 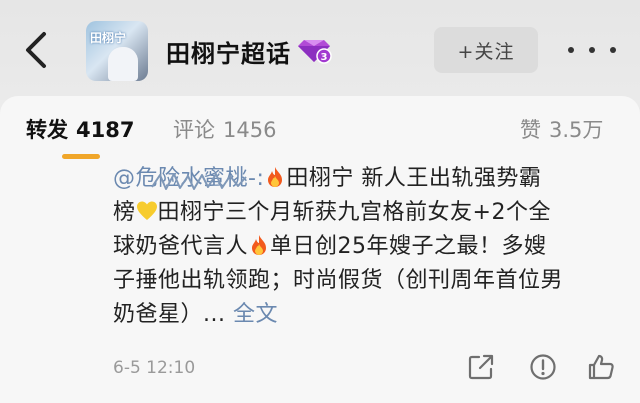 I want to click on tab-repost: 转发 4187, so click(x=80, y=129).